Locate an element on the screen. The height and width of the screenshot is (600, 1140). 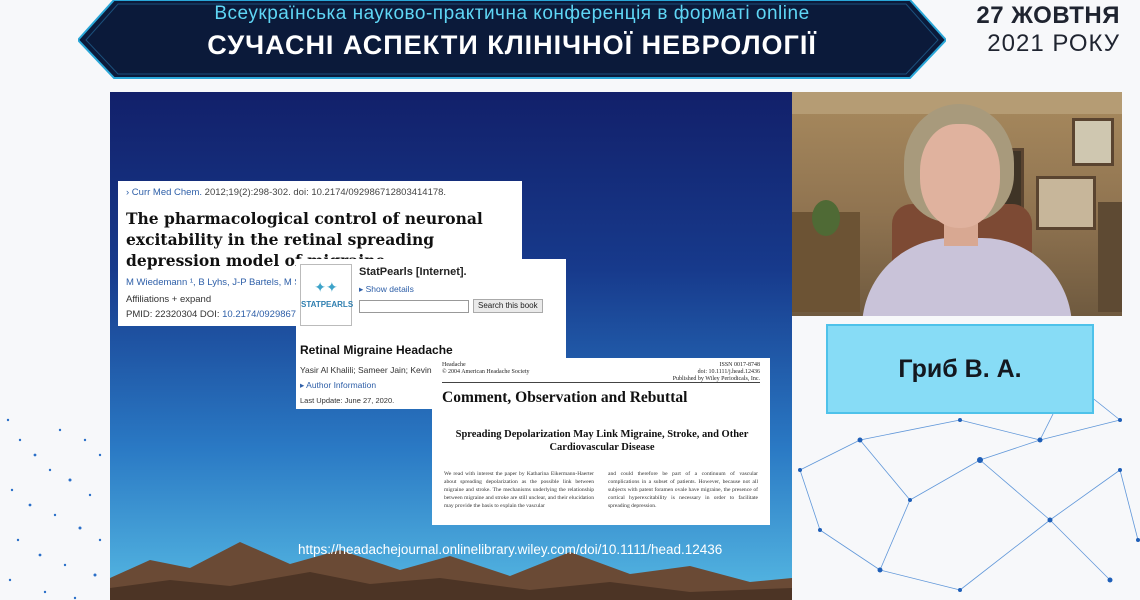
last-update: Last Update: June 27, 2020. is located at coordinates (347, 400).